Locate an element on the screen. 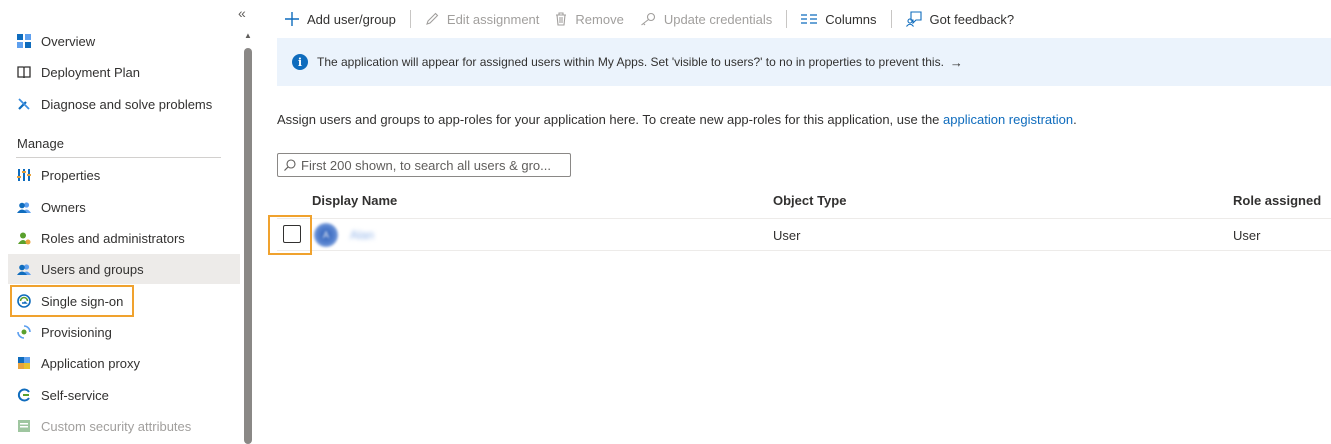 The width and height of the screenshot is (1331, 444). add-user-group-label: Add user/group is located at coordinates (351, 19).